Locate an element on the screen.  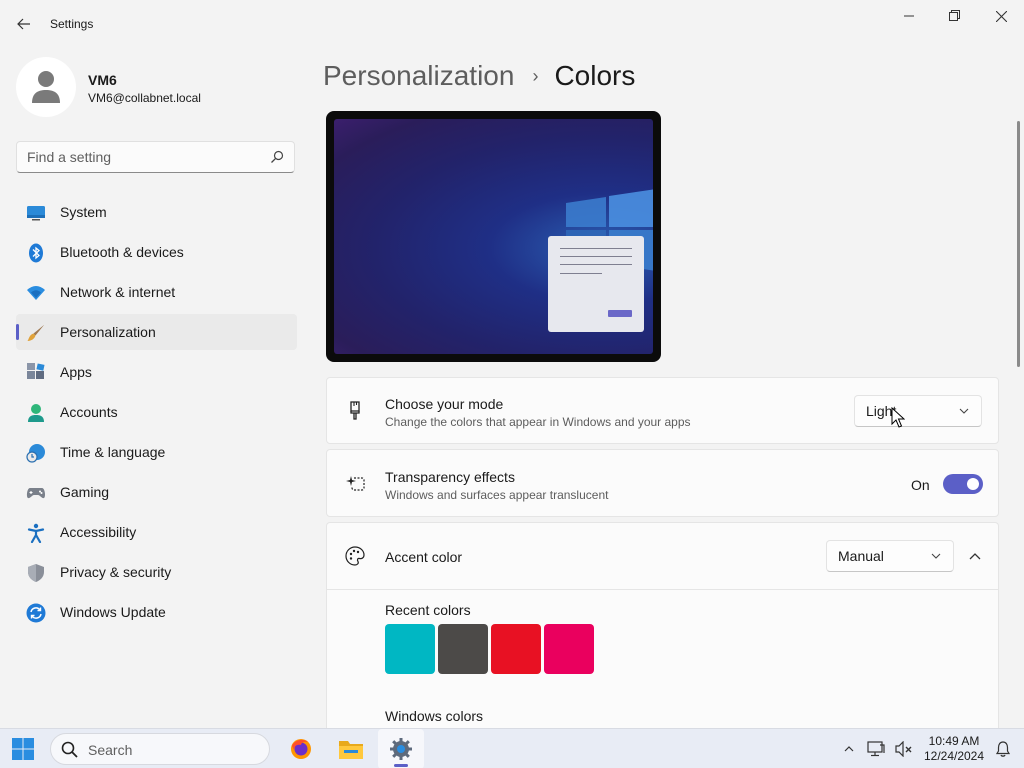
network-icon is located at coordinates (876, 749).